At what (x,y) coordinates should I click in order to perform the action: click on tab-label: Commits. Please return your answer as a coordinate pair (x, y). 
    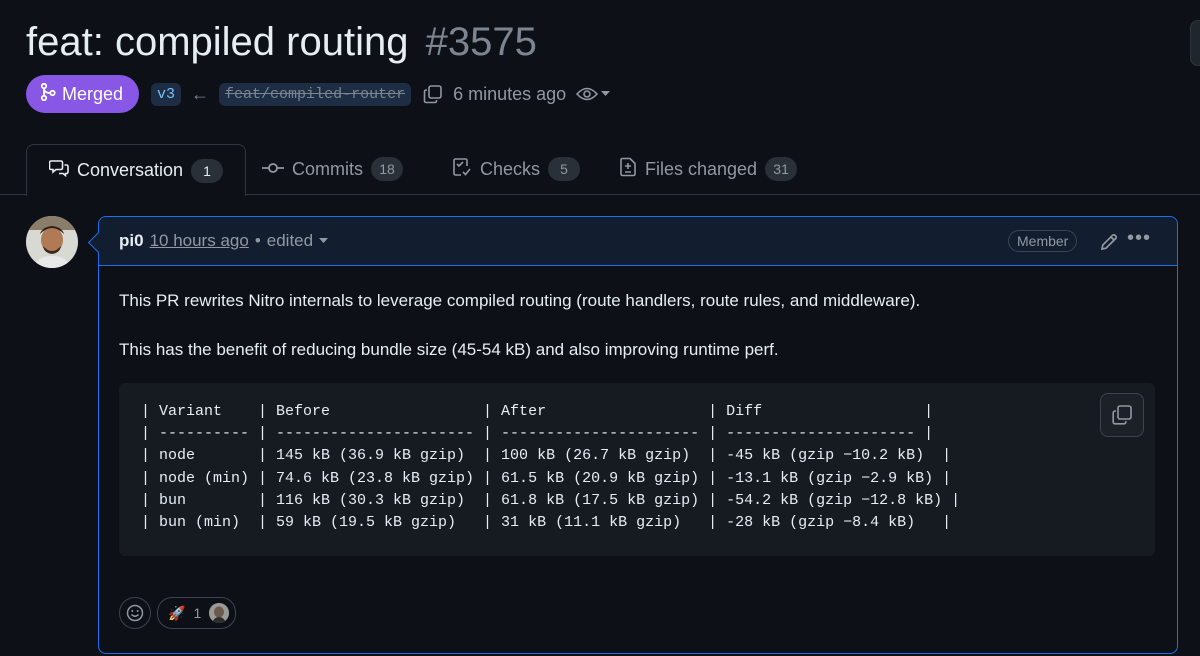
    Looking at the image, I should click on (327, 168).